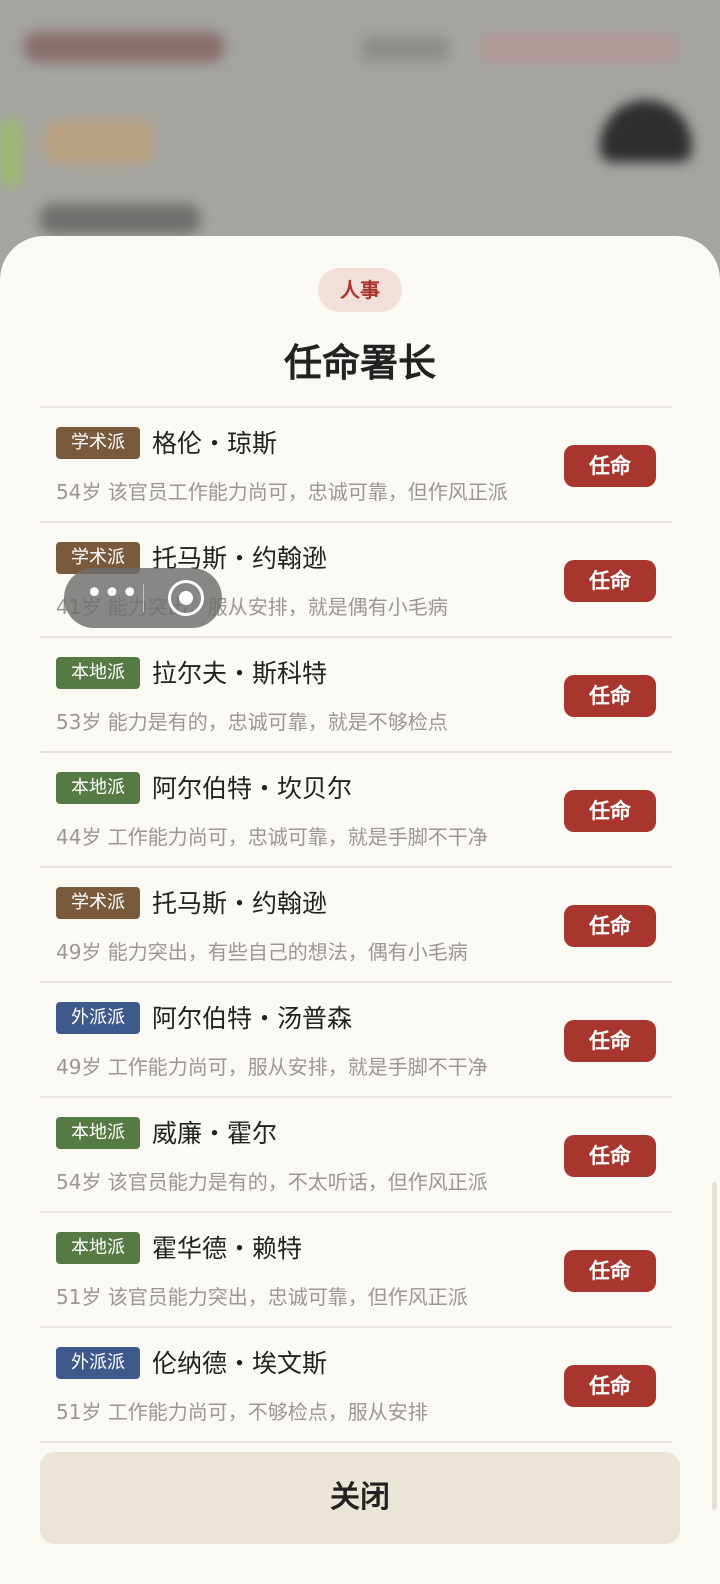 This screenshot has height=1584, width=720. I want to click on candidate-description: 44岁 工作能力尚可，忠诚可靠，就是手脚不干净, so click(272, 837).